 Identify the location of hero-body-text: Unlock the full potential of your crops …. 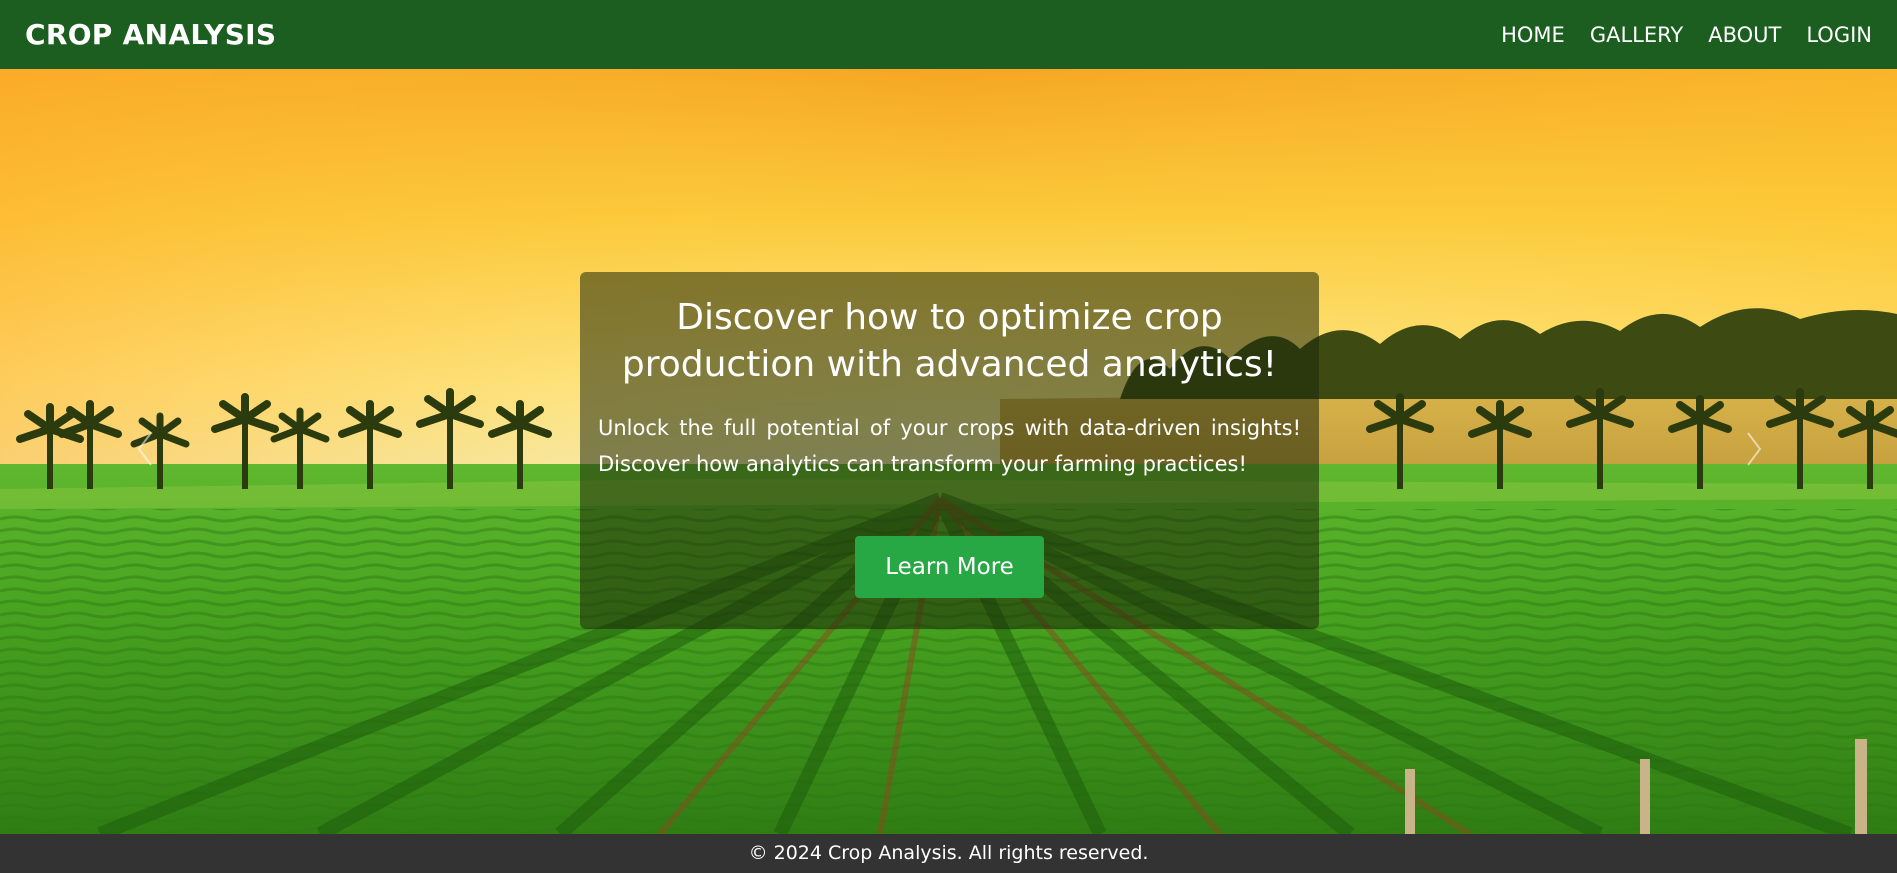
(949, 446).